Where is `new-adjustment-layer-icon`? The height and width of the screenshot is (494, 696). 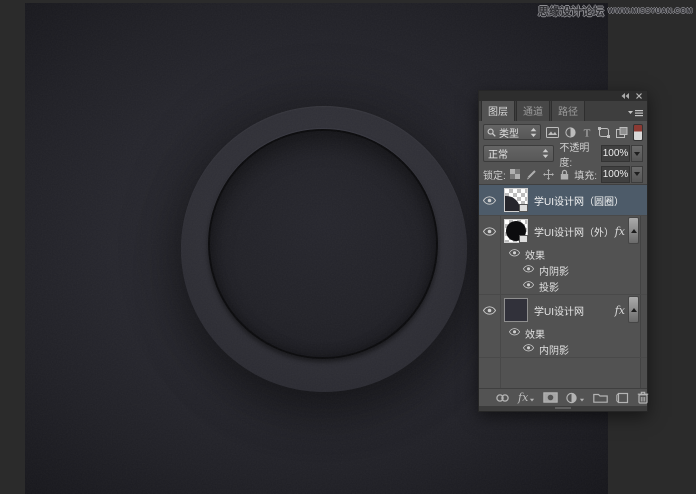 new-adjustment-layer-icon is located at coordinates (575, 398).